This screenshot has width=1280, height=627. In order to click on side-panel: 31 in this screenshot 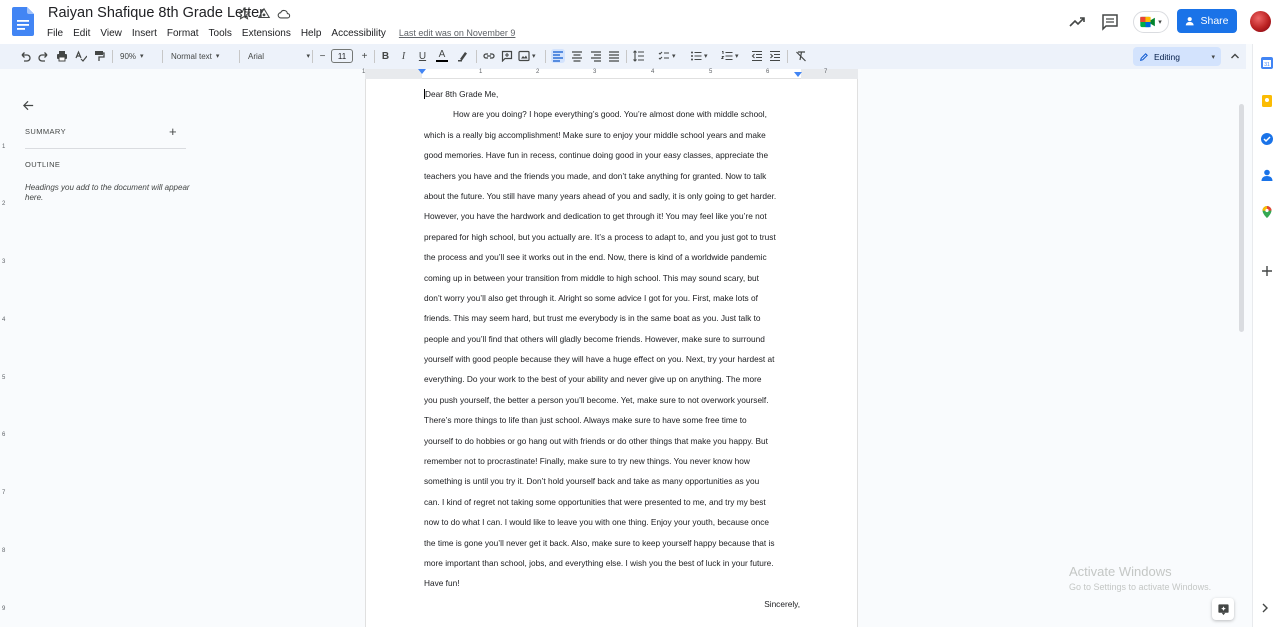, I will do `click(1266, 335)`.